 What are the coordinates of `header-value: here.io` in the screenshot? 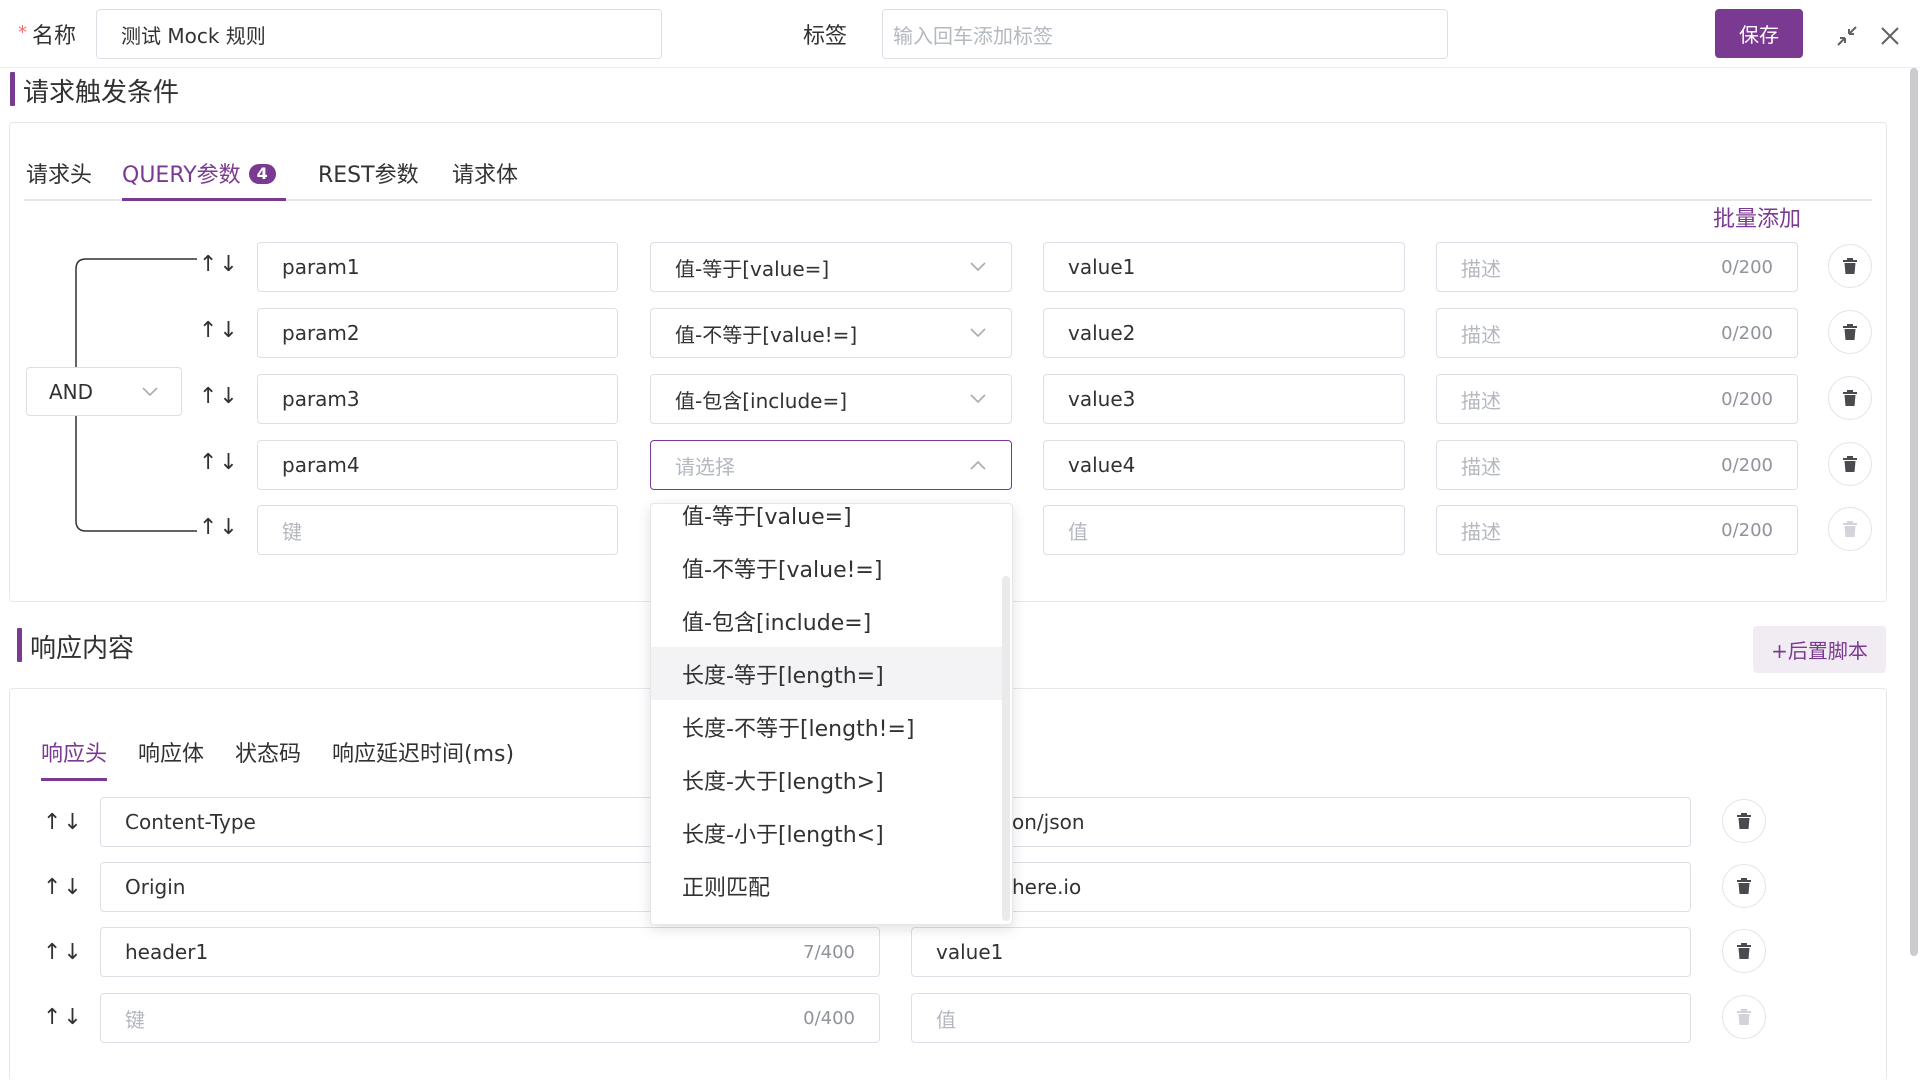 It's located at (1047, 887).